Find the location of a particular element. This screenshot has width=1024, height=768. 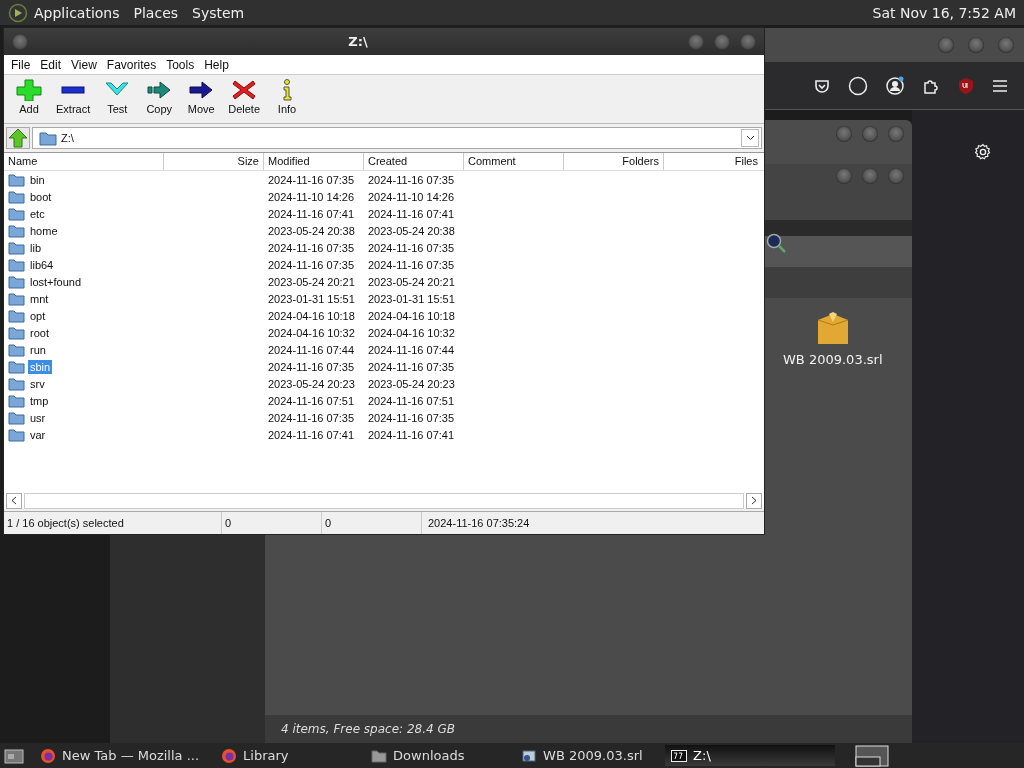

taskbar-item: Library is located at coordinates (285, 755).